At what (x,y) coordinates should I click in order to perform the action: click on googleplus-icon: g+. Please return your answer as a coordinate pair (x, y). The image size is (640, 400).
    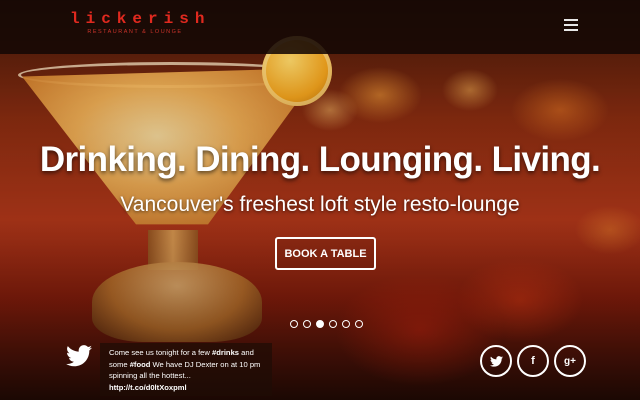
    Looking at the image, I should click on (570, 361).